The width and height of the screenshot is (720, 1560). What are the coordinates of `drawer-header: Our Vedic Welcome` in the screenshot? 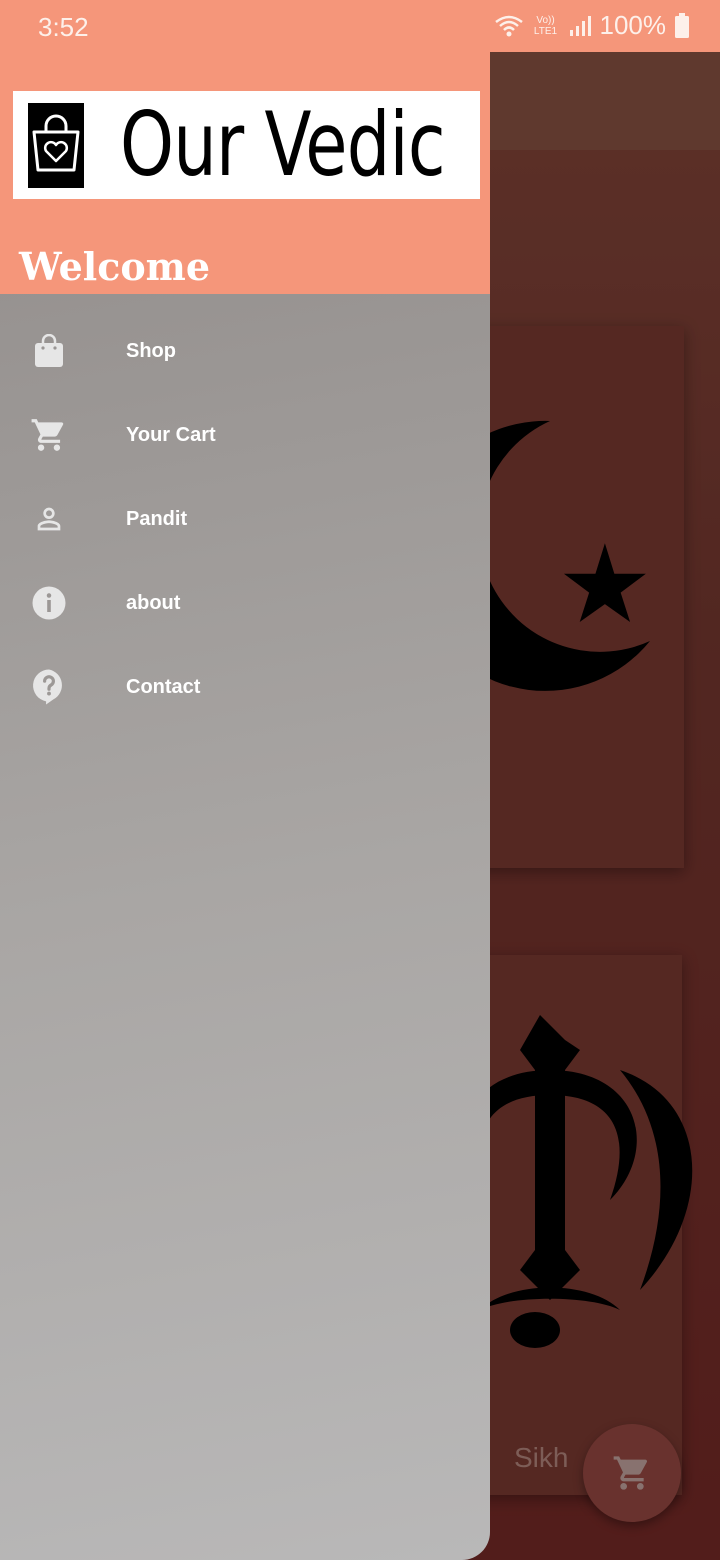 It's located at (245, 173).